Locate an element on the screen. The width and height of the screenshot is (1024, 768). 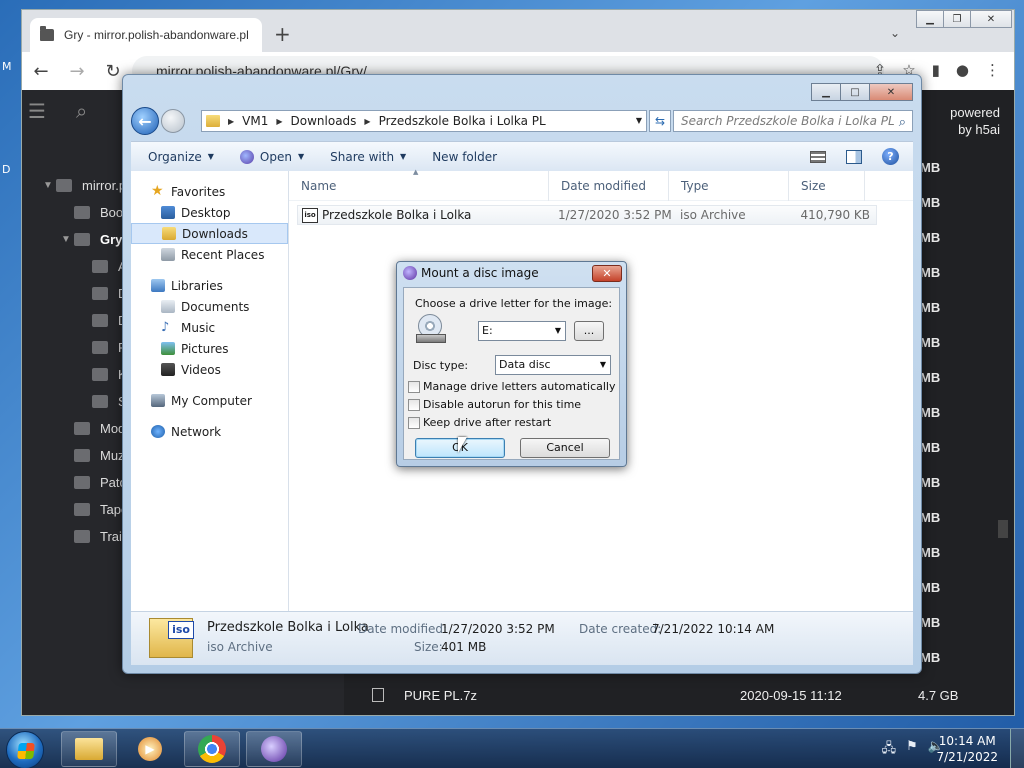
table-row: PURE PL.7z 2020-09-15 11:12 4.7 GB is located at coordinates (669, 695).